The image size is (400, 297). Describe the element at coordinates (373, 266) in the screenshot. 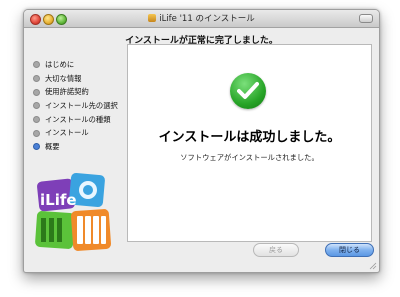

I see `resize-grip-icon` at that location.